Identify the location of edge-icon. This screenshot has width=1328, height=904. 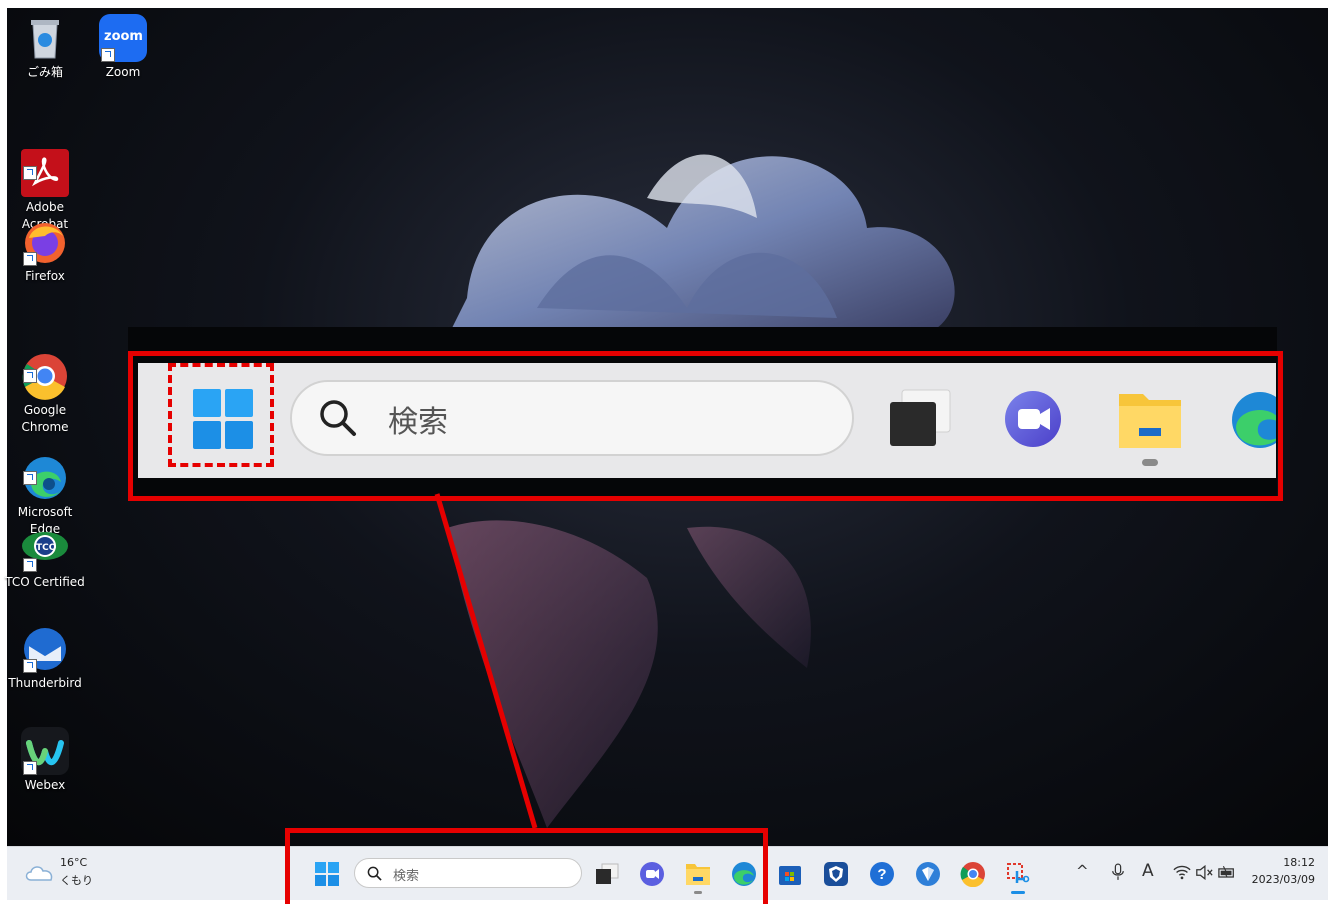
(45, 468).